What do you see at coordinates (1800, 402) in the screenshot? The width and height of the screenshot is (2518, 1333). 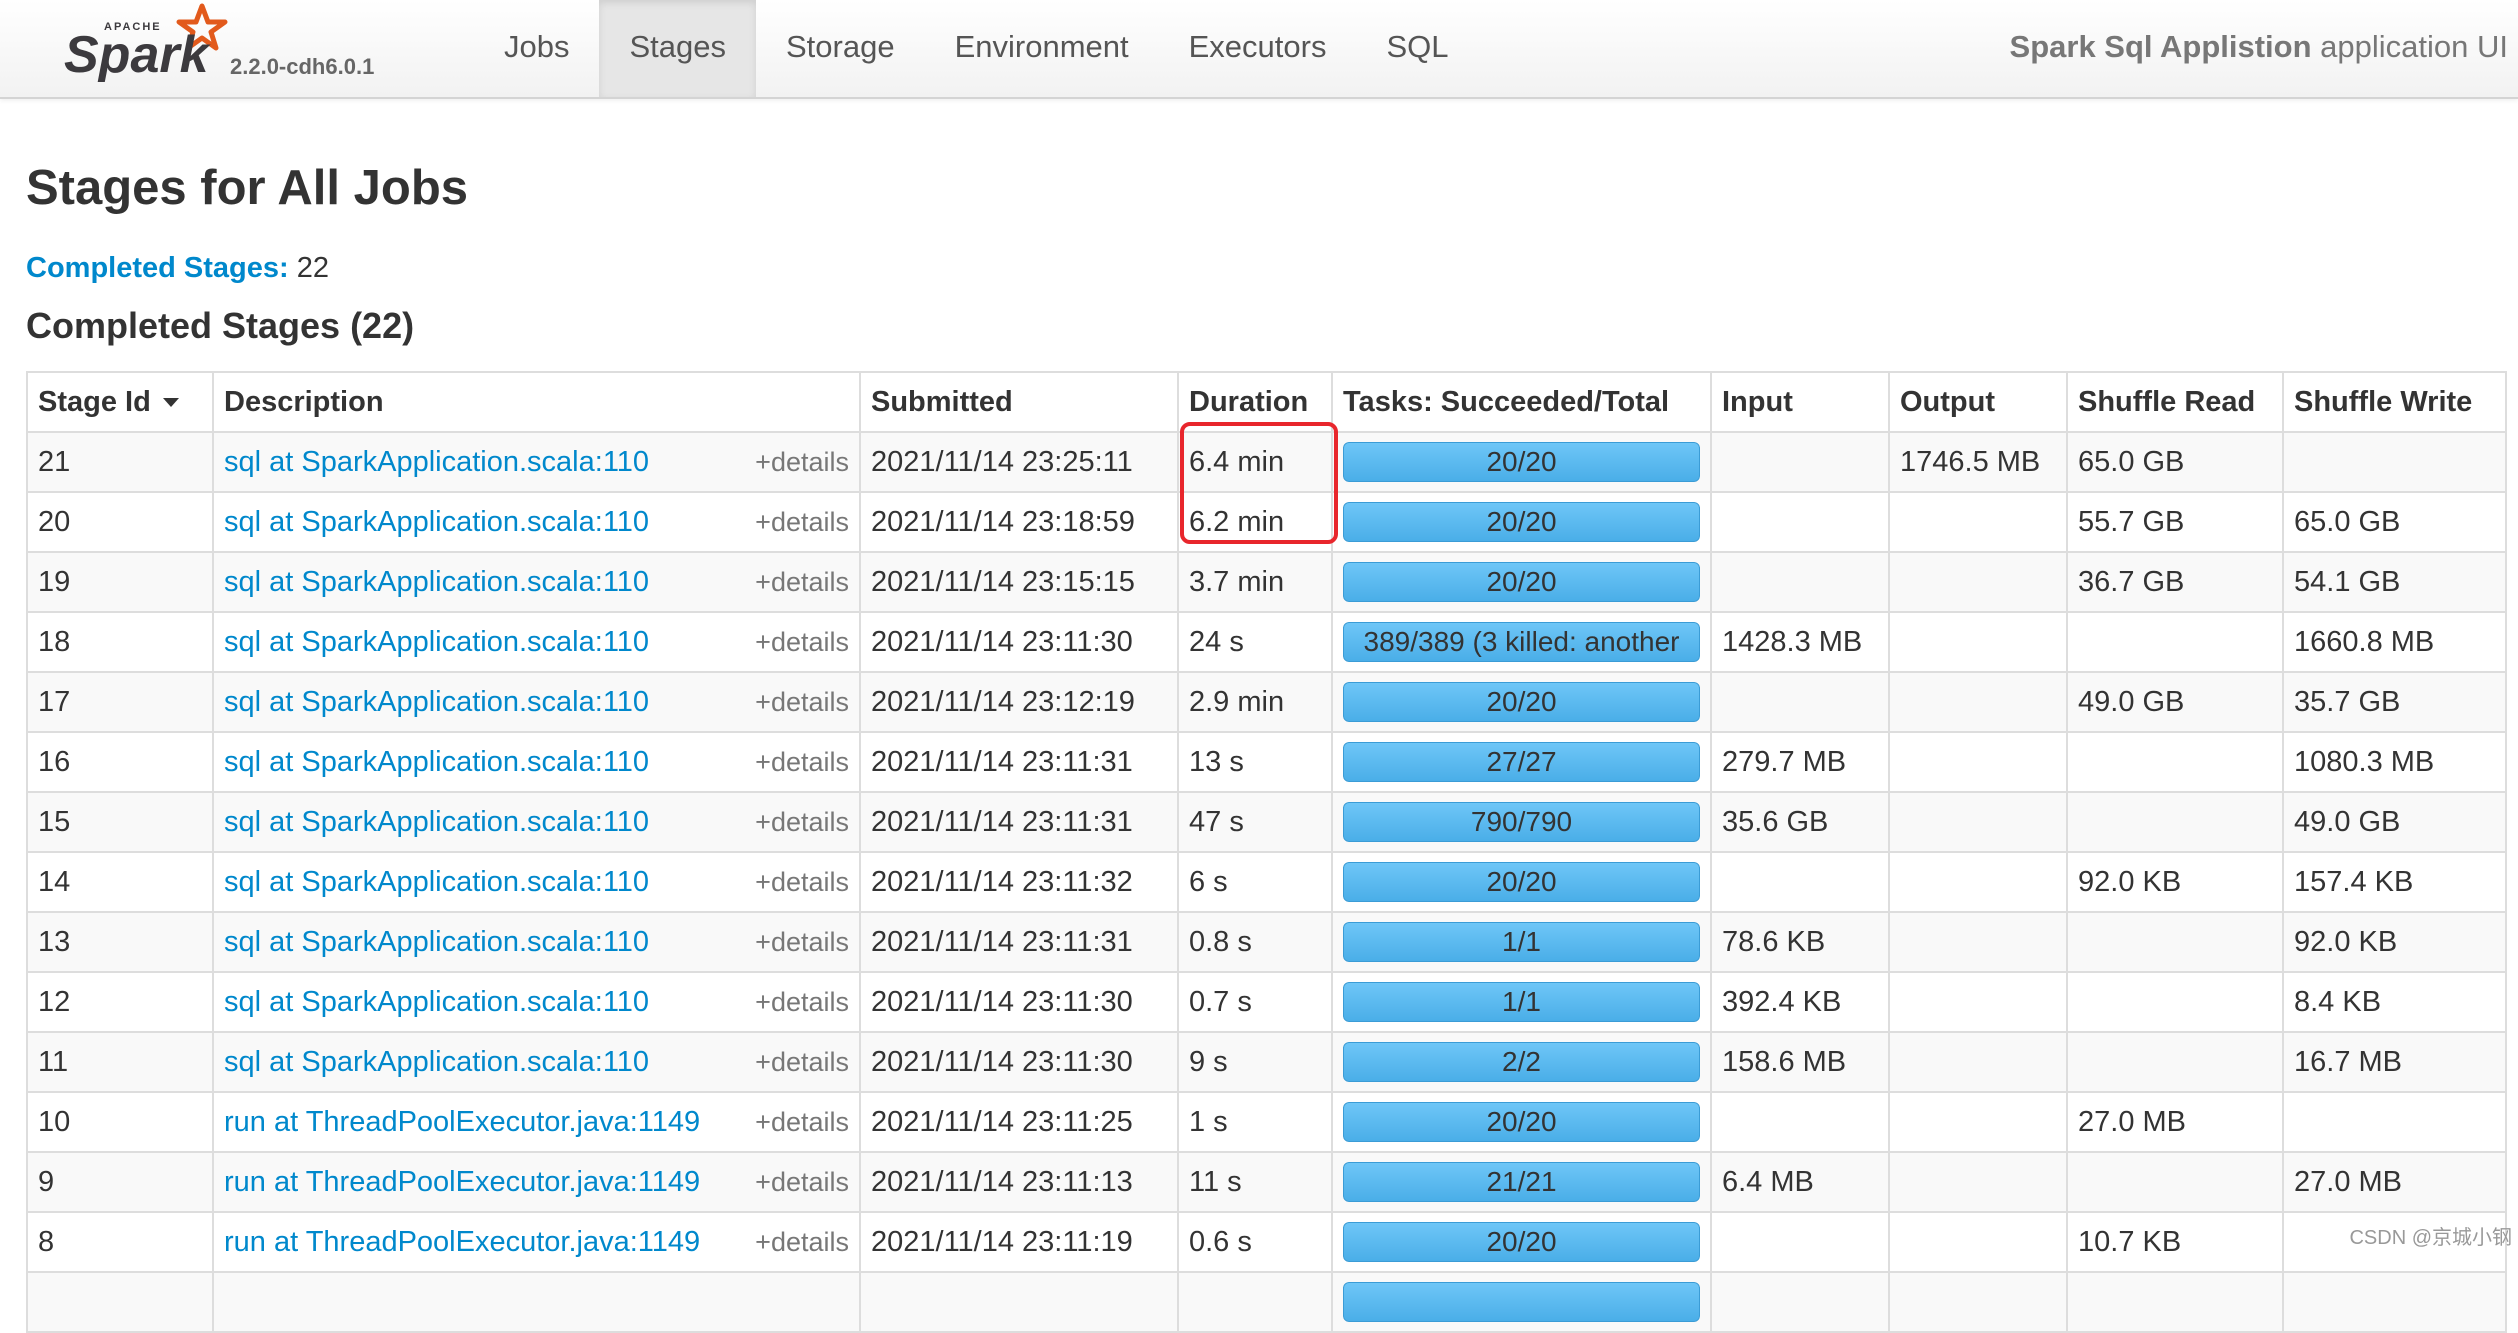 I see `column-header-input: Input` at bounding box center [1800, 402].